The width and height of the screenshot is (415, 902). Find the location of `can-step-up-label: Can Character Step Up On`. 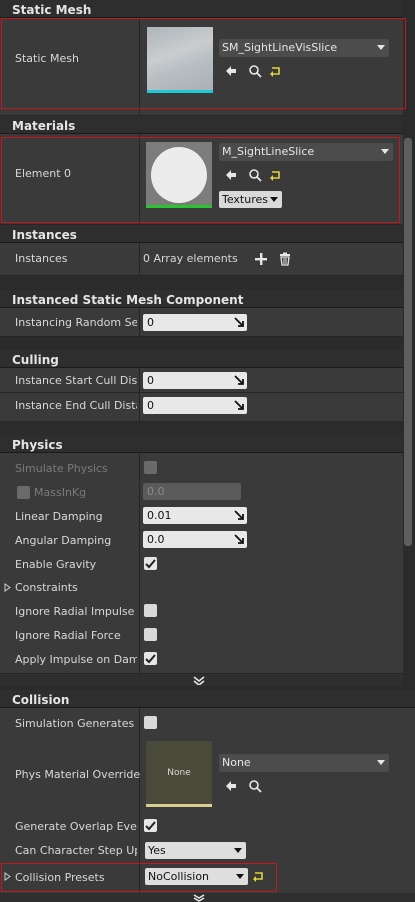

can-step-up-label: Can Character Step Up On is located at coordinates (76, 850).